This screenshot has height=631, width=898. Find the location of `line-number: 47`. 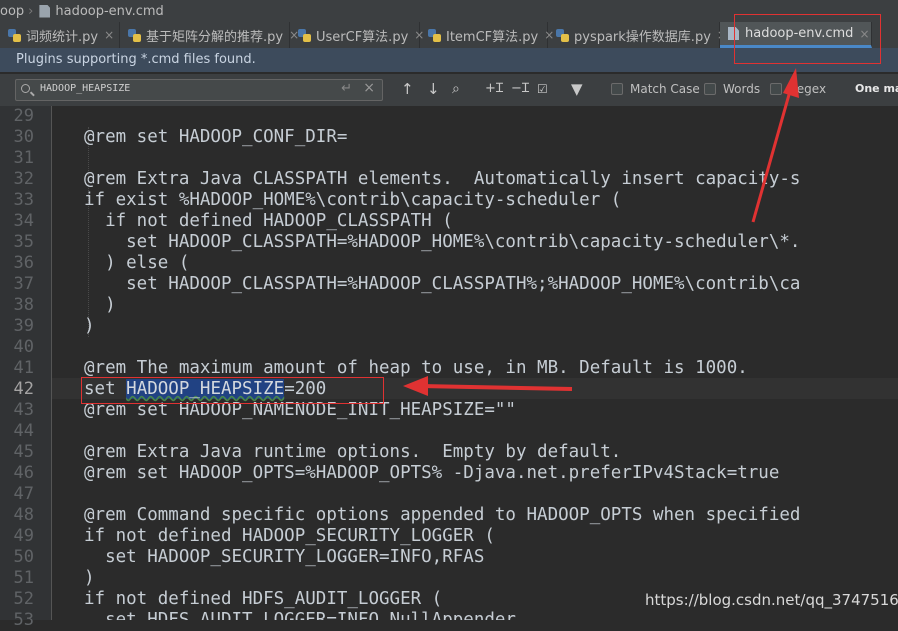

line-number: 47 is located at coordinates (23, 494).